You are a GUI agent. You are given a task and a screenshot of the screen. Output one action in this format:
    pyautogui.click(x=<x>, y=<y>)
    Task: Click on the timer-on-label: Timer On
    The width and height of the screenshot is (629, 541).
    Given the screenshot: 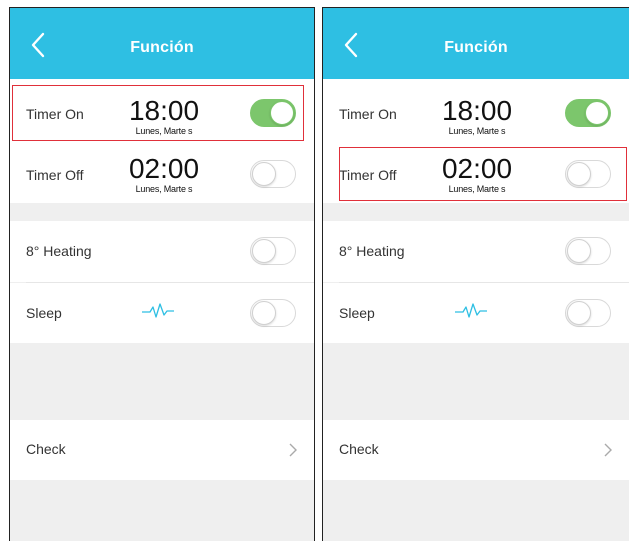 What is the action you would take?
    pyautogui.click(x=368, y=114)
    